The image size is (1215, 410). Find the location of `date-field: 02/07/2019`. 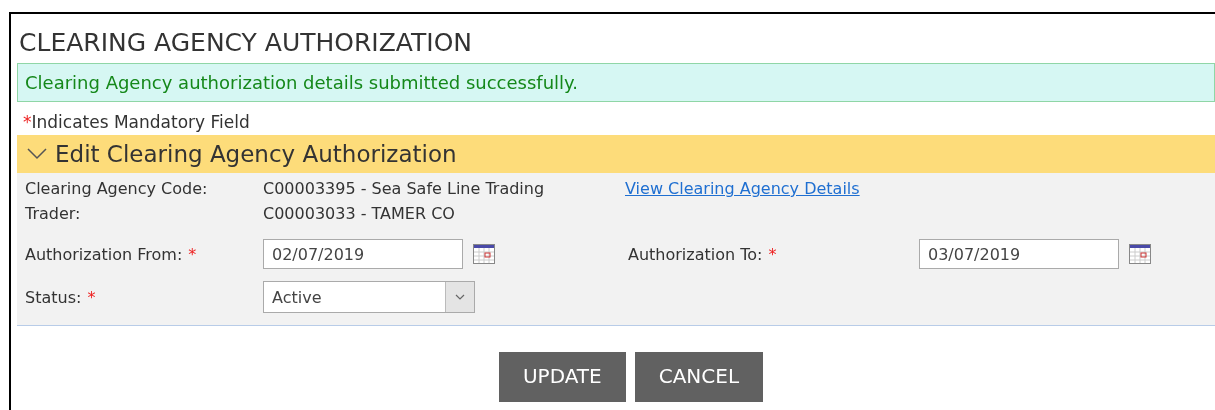

date-field: 02/07/2019 is located at coordinates (363, 254).